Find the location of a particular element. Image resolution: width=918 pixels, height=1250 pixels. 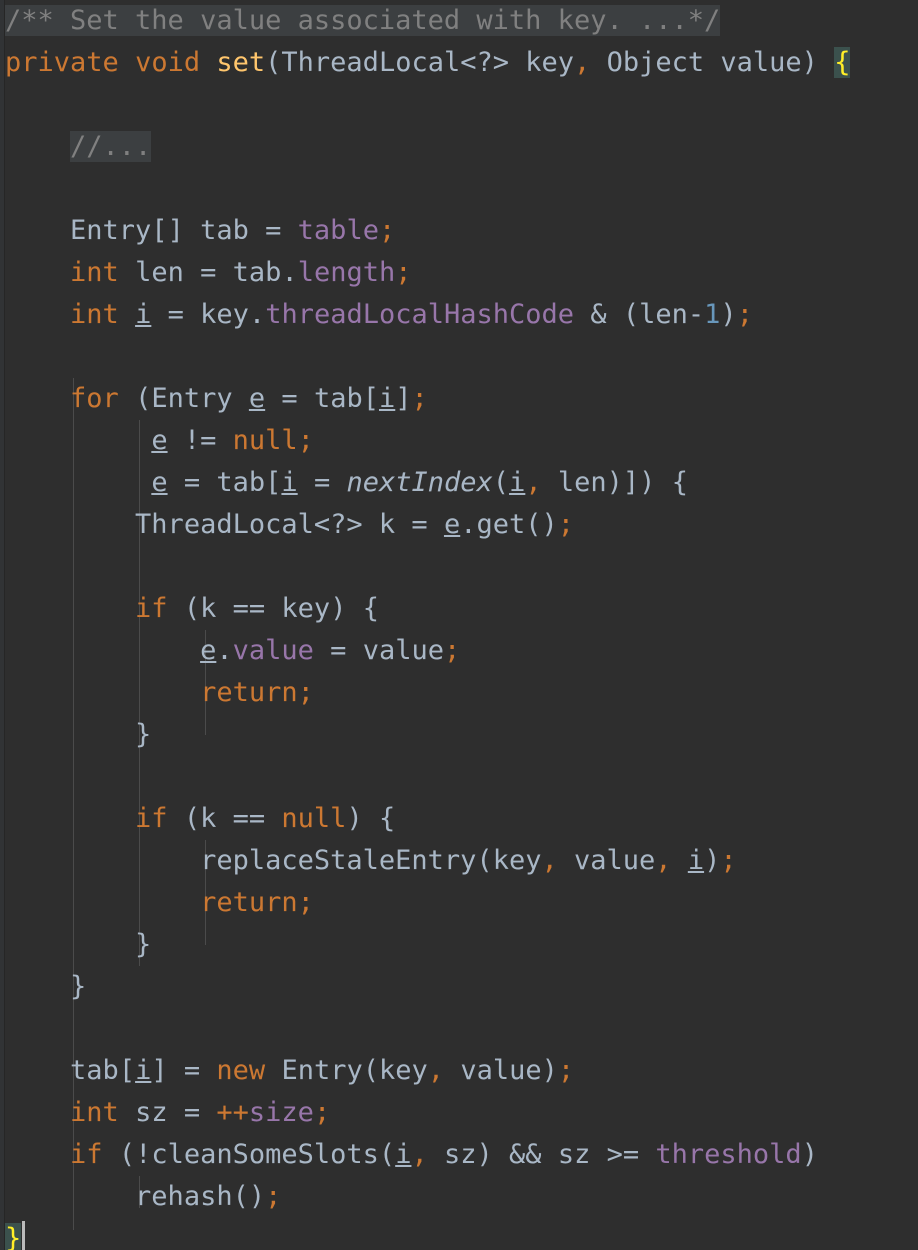

bracket-close: ] is located at coordinates (631, 482).